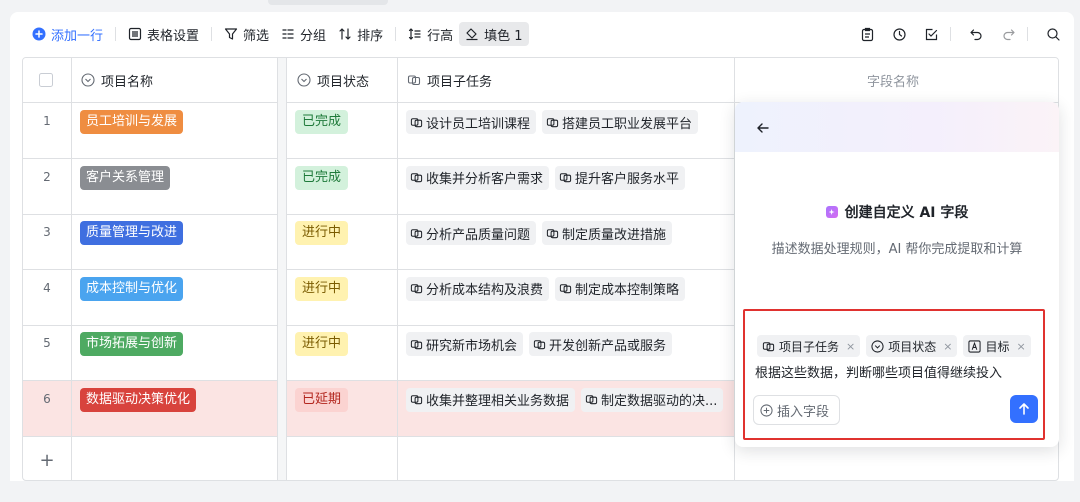 This screenshot has height=502, width=1080. I want to click on filter-label: 筛选, so click(256, 36).